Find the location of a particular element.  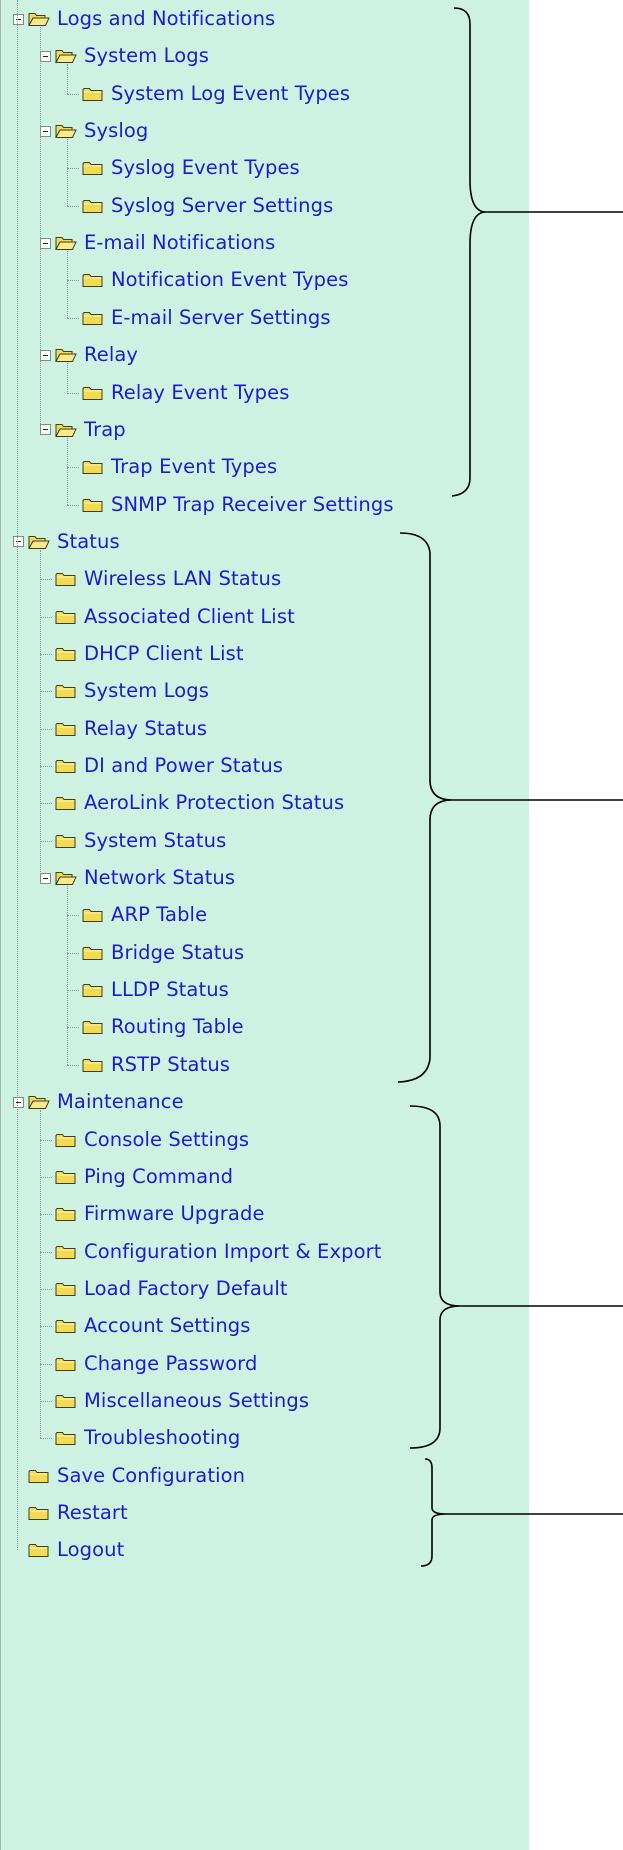

tree-item-label: Logs and Notifications is located at coordinates (166, 19).